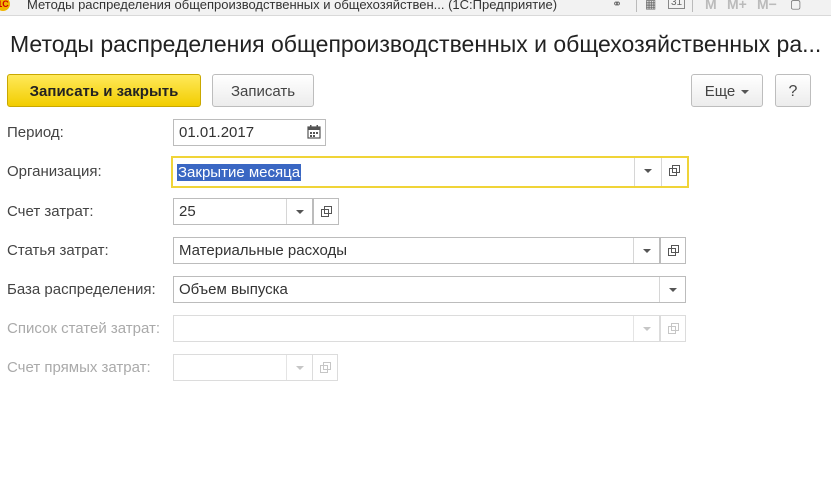 The image size is (831, 496). Describe the element at coordinates (646, 328) in the screenshot. I see `cost-items-list-dropdown-button` at that location.